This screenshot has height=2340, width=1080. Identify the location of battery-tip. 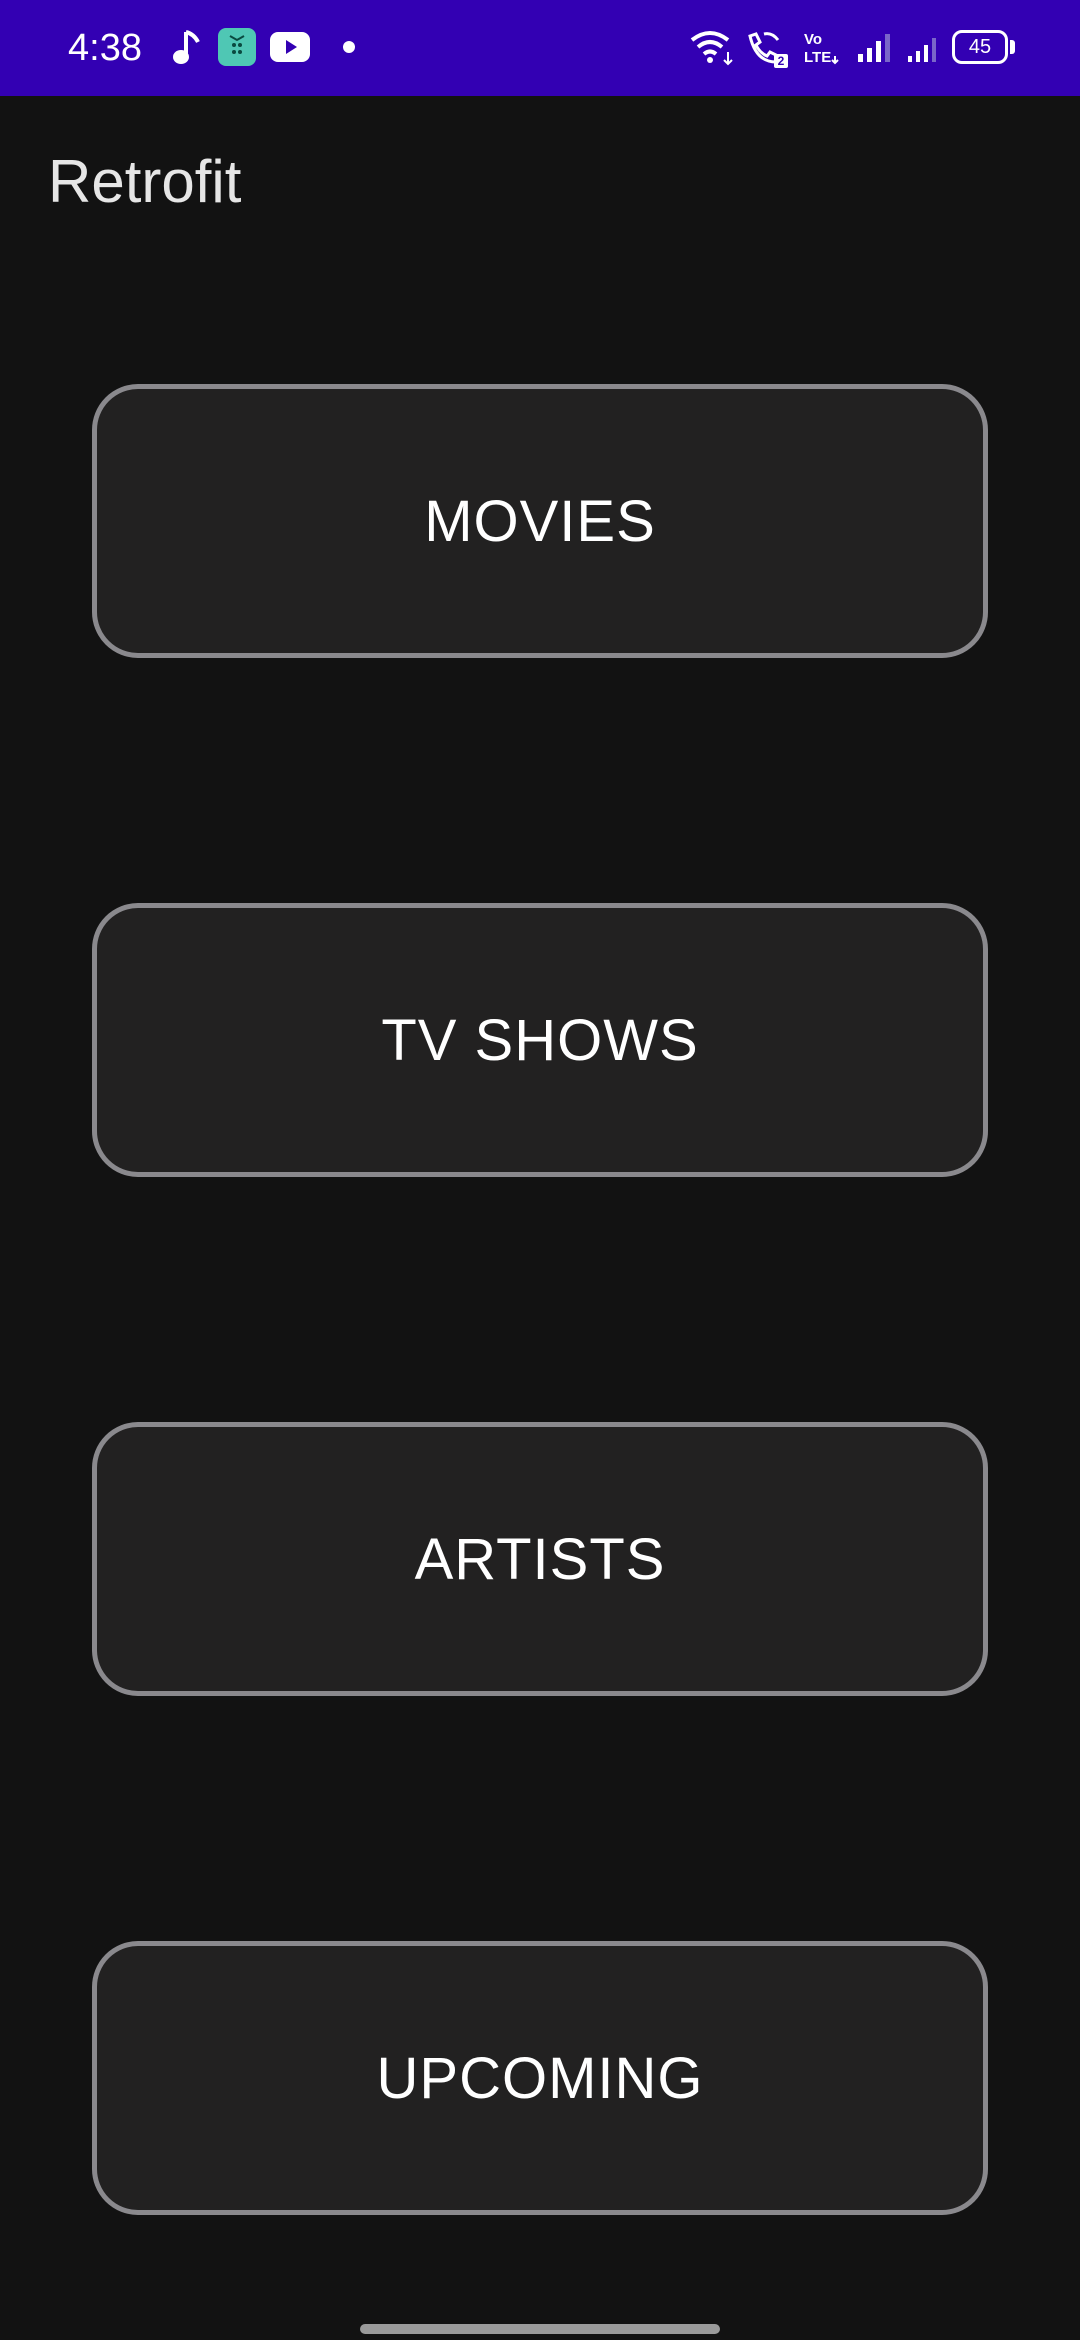
(1012, 47).